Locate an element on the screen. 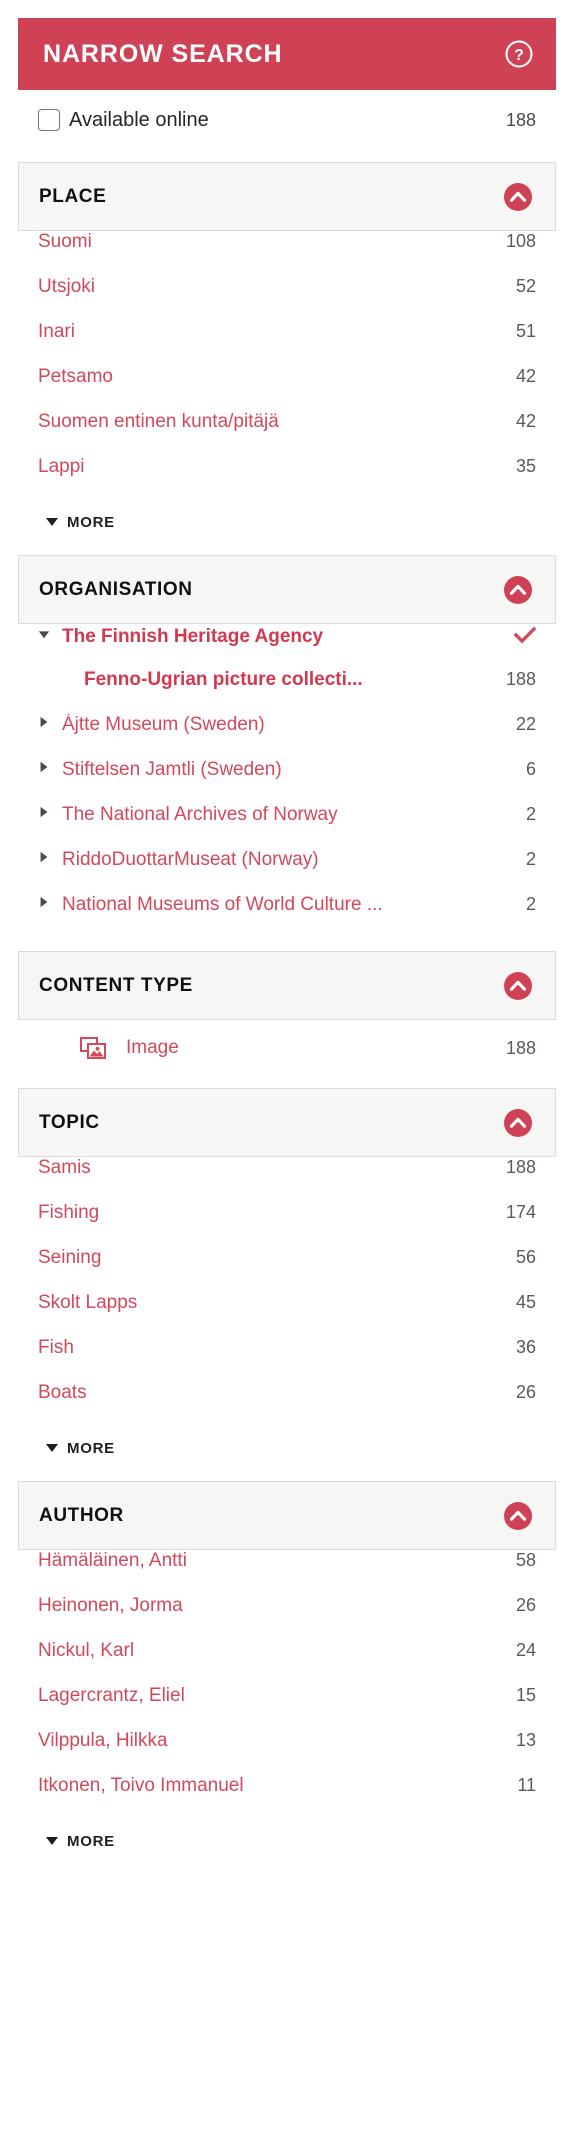  facet-item-label: Ájtte Museum (Sweden) is located at coordinates (163, 724).